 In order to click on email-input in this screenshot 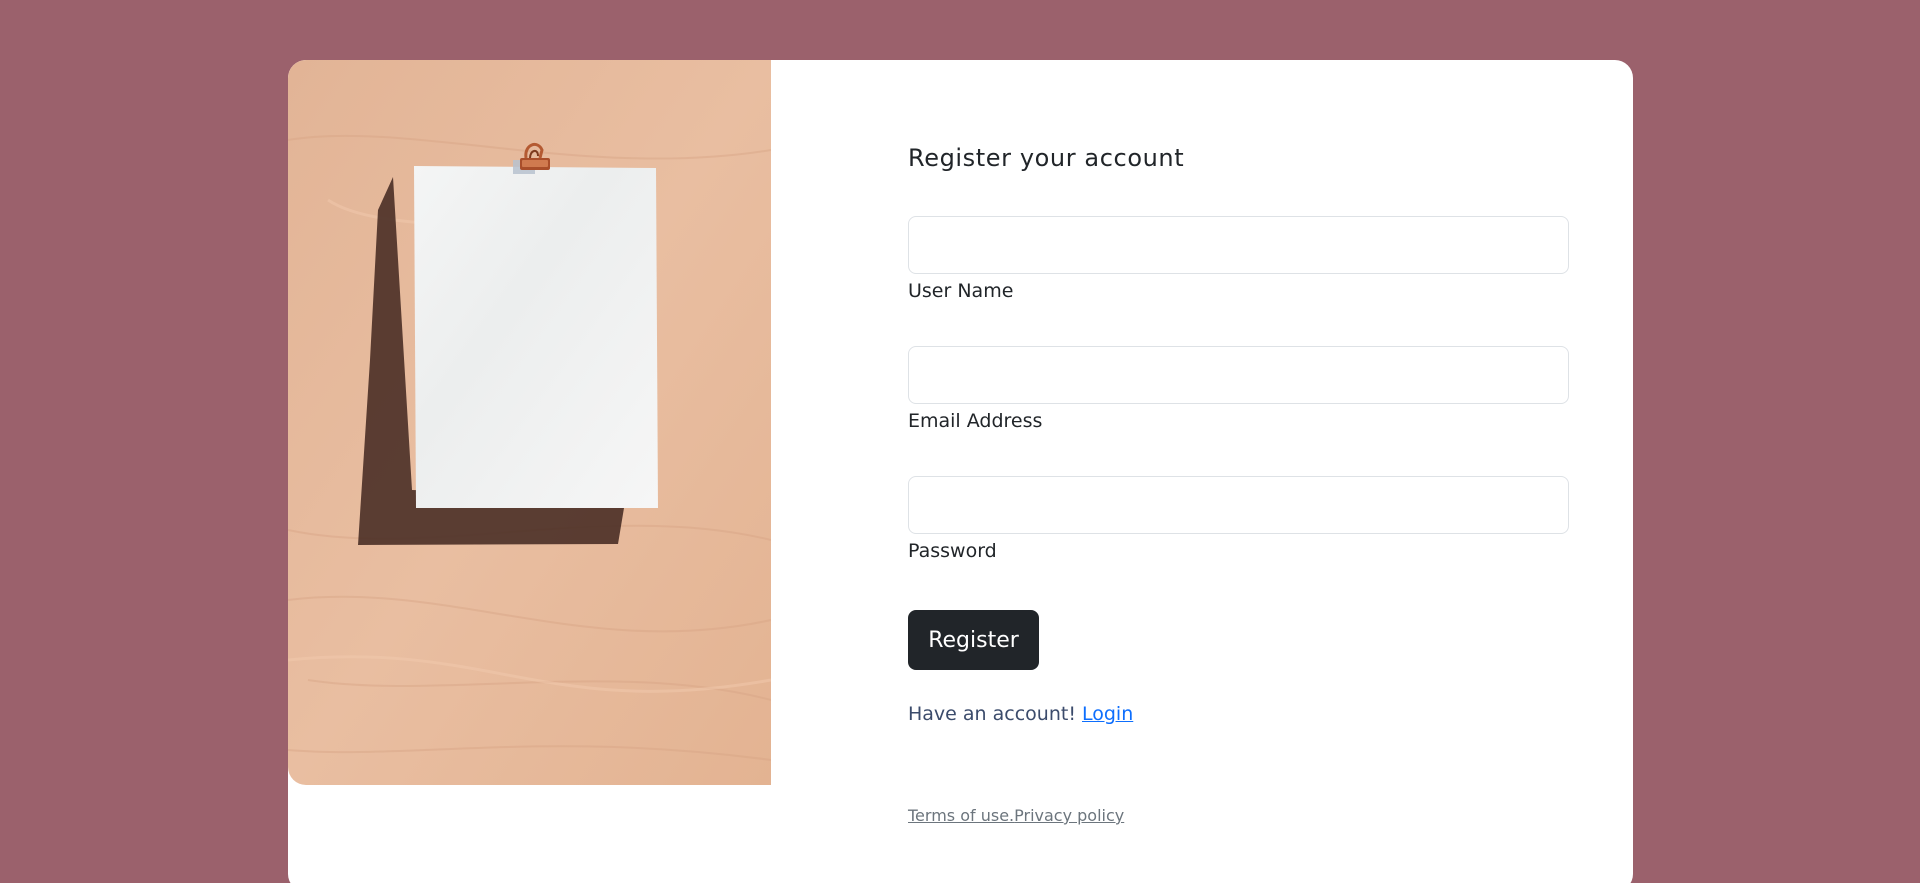, I will do `click(1238, 375)`.